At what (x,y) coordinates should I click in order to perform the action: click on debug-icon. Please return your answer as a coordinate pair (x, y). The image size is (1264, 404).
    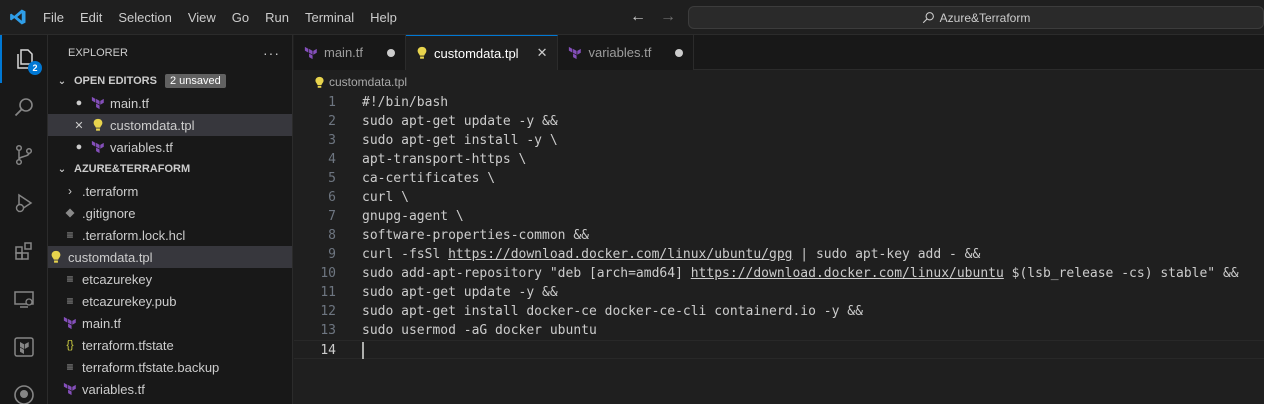
    Looking at the image, I should click on (24, 203).